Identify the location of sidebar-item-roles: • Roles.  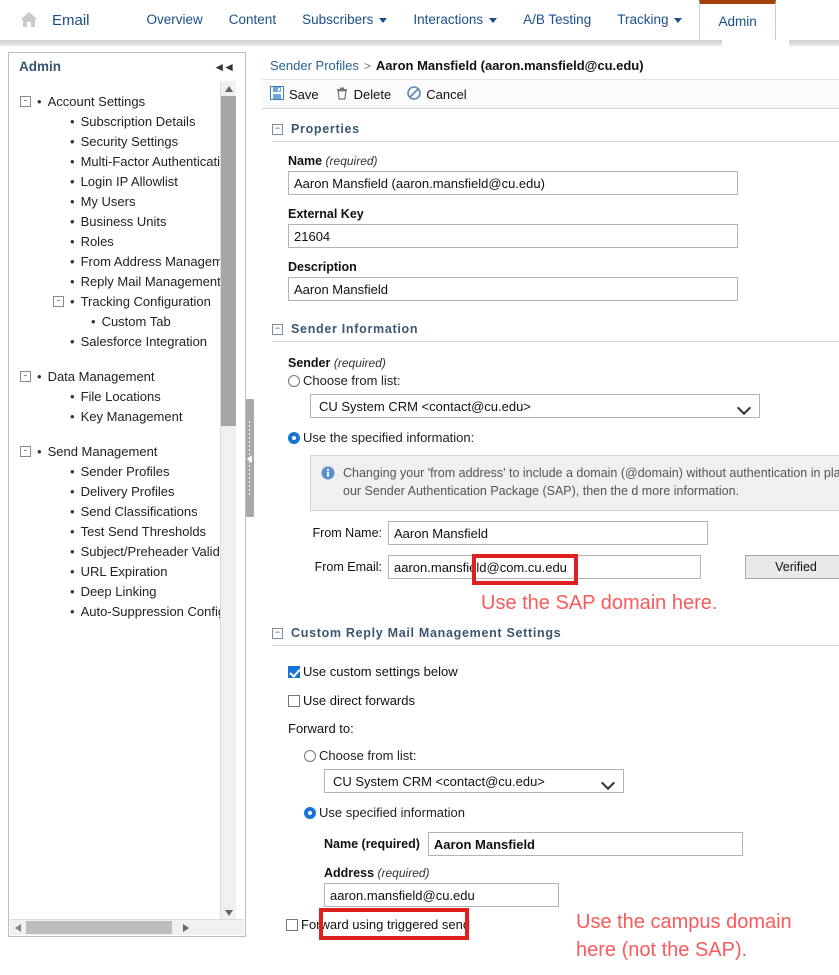
(117, 242).